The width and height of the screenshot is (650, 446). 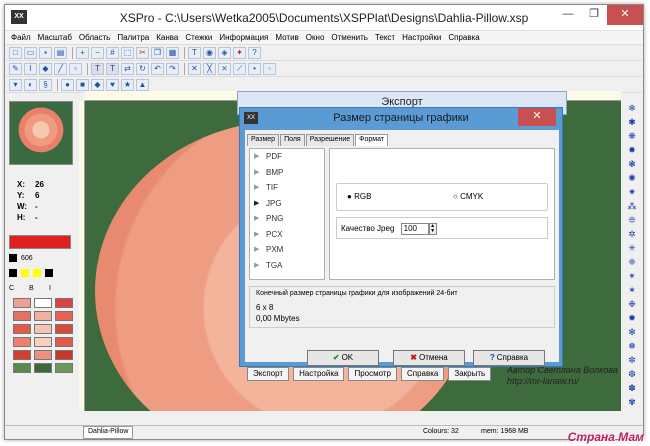 What do you see at coordinates (385, 37) in the screenshot?
I see `menu-text: Текст` at bounding box center [385, 37].